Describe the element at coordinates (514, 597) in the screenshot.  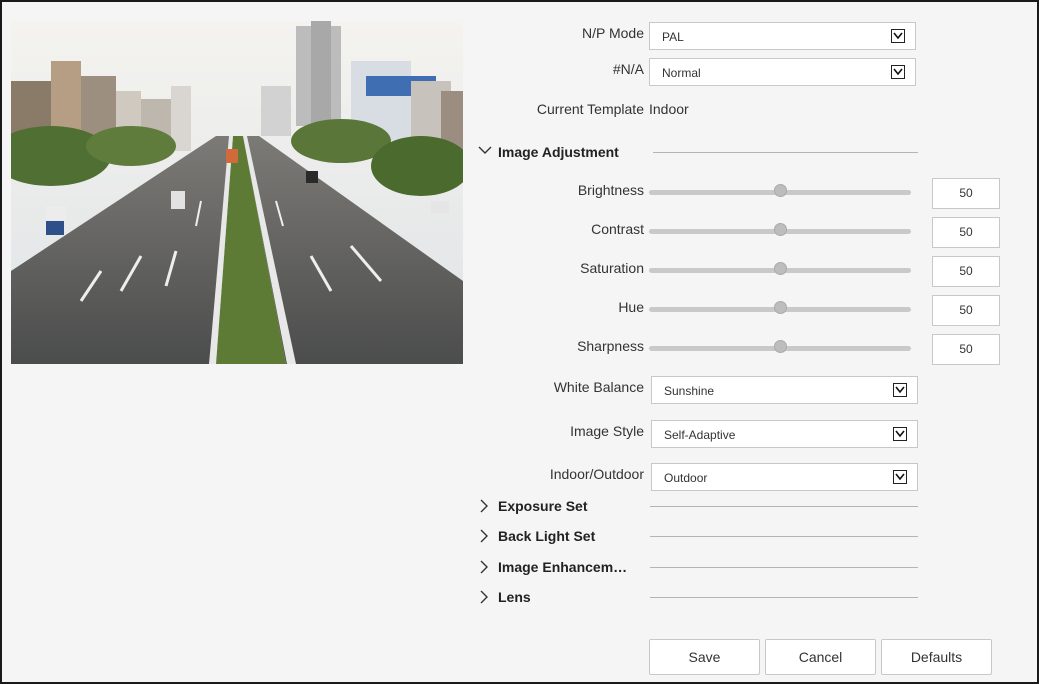
I see `section-title: Lens` at that location.